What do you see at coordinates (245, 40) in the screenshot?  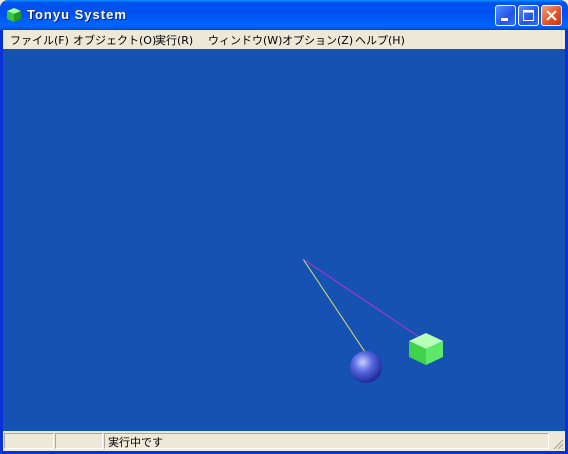 I see `menu-window: ウィンドウ(W)` at bounding box center [245, 40].